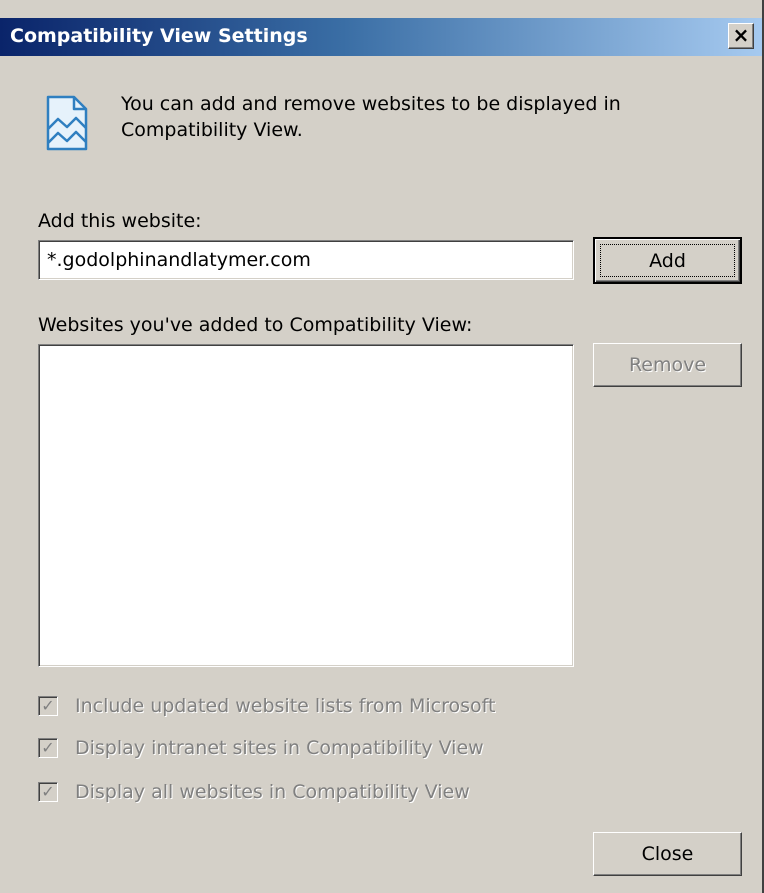 This screenshot has width=764, height=893. What do you see at coordinates (381, 37) in the screenshot?
I see `title-bar: Compatibility View Settings ×` at bounding box center [381, 37].